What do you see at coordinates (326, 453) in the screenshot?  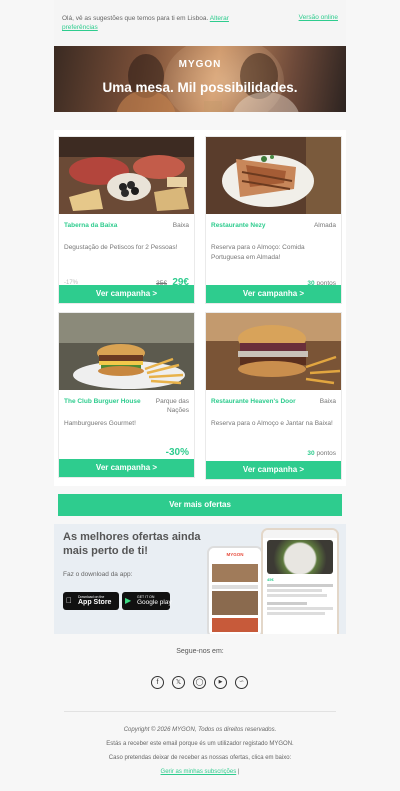 I see `offer-points-label: pontos` at bounding box center [326, 453].